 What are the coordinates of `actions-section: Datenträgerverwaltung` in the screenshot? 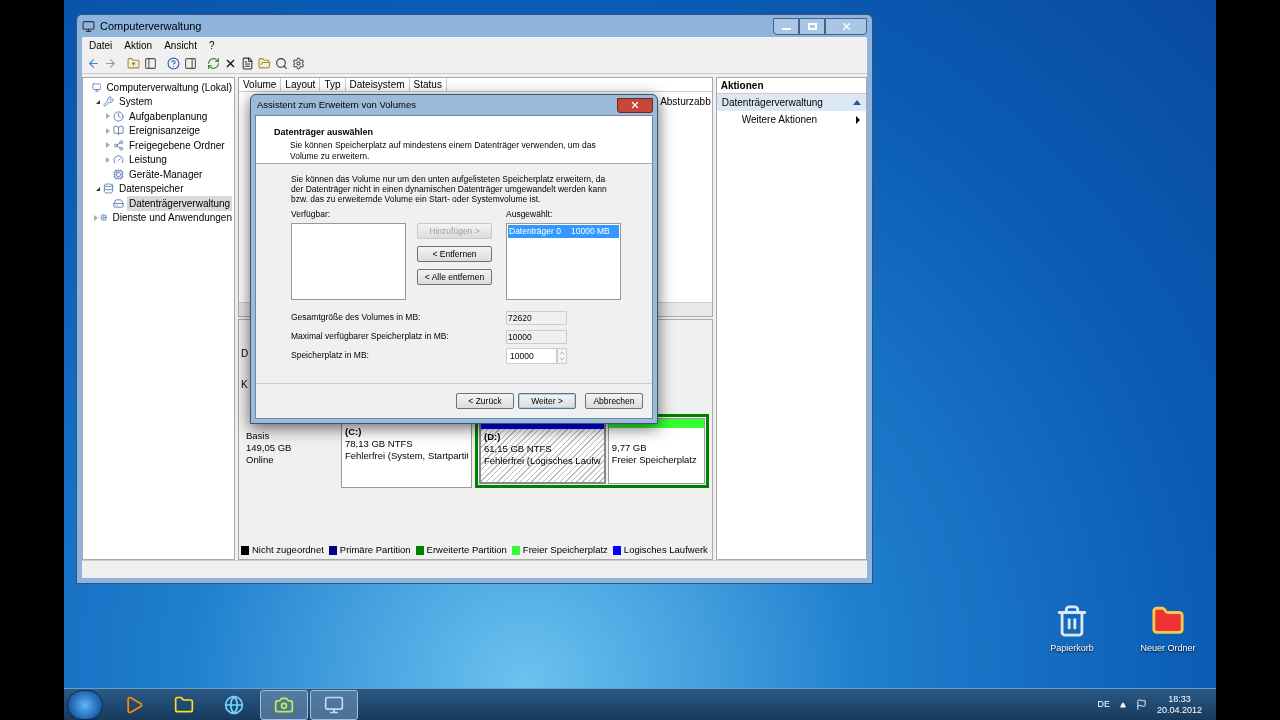 It's located at (791, 102).